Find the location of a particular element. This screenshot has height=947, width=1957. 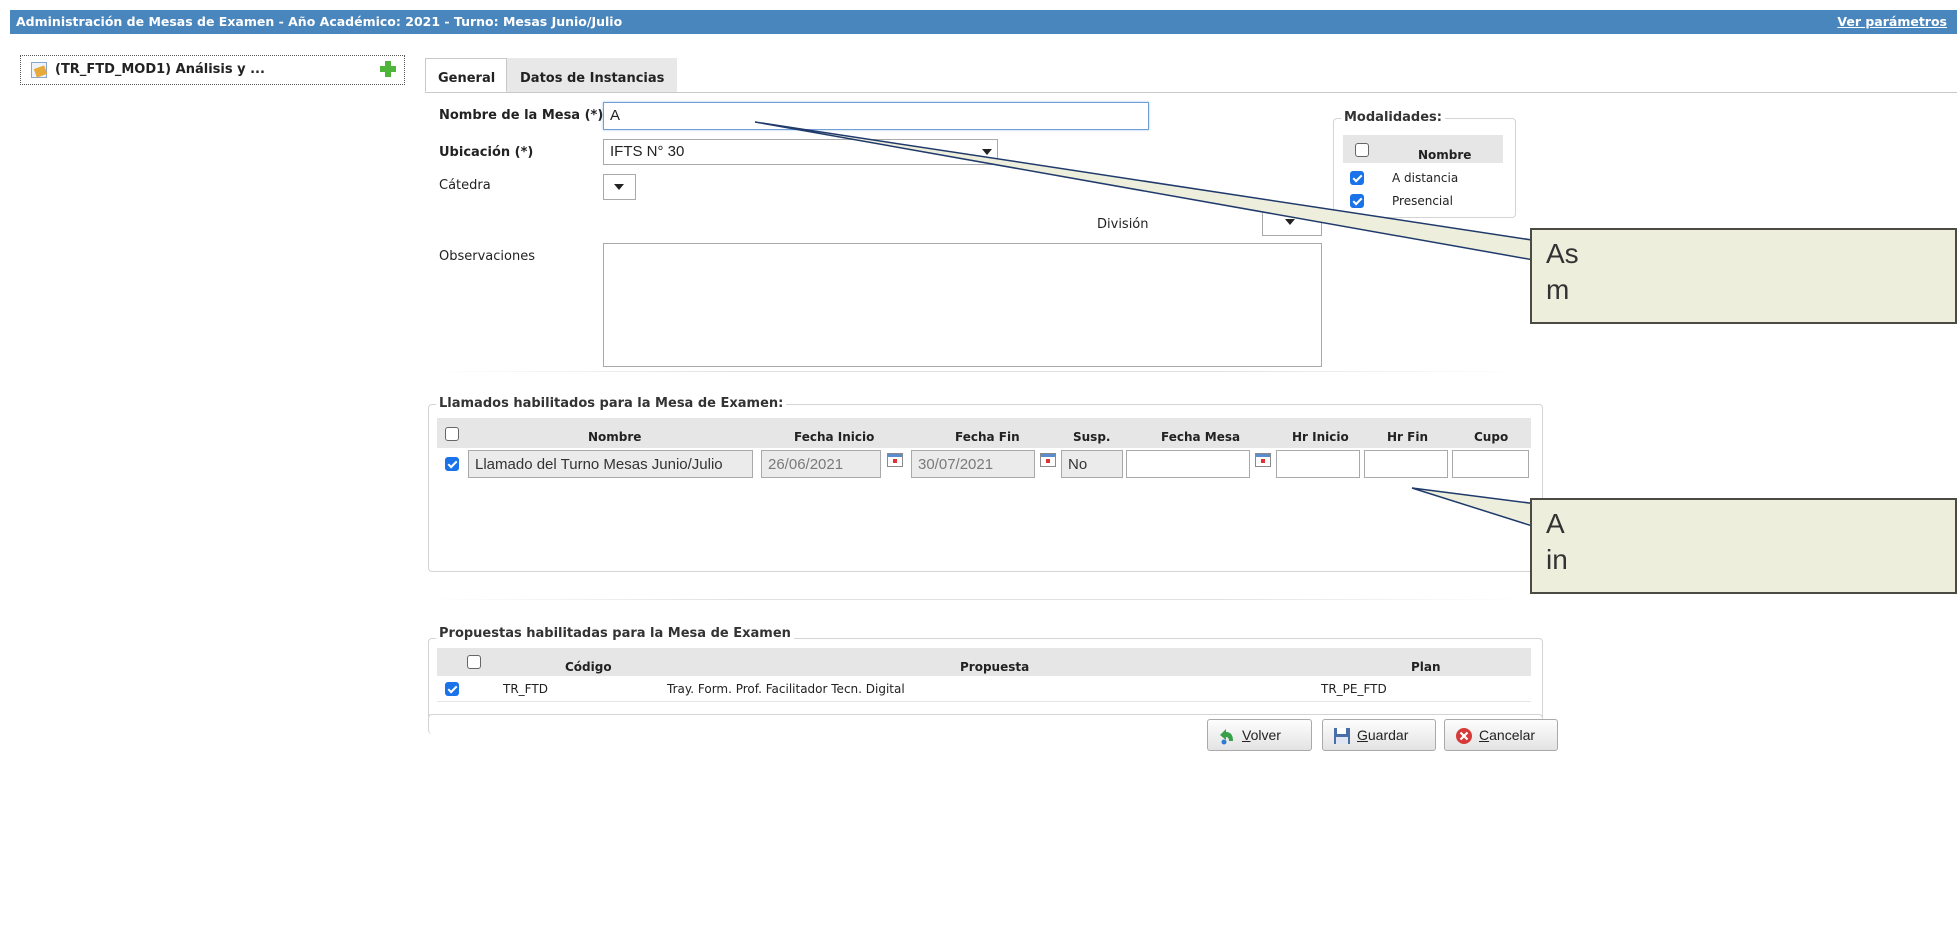

cancelar-button: Cancelar is located at coordinates (1501, 735).